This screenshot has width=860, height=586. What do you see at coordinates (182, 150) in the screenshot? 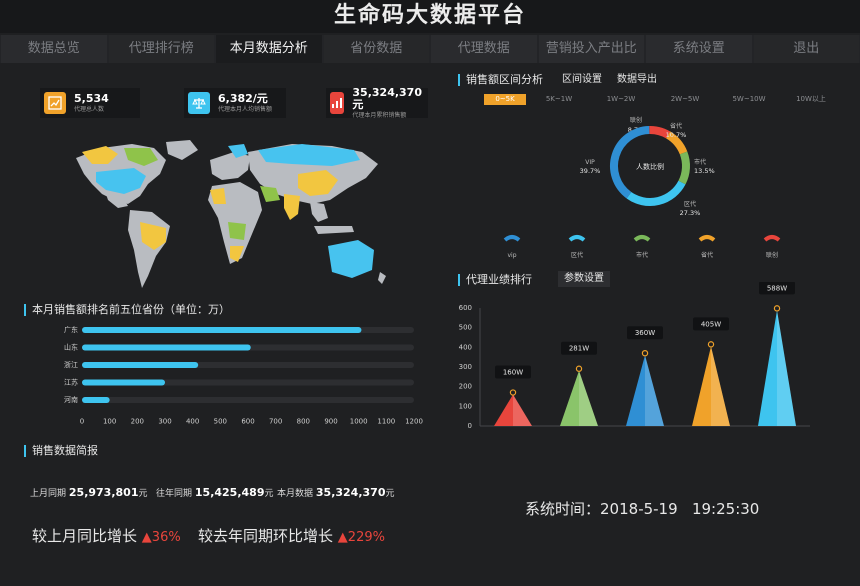
I see `map-greenland` at bounding box center [182, 150].